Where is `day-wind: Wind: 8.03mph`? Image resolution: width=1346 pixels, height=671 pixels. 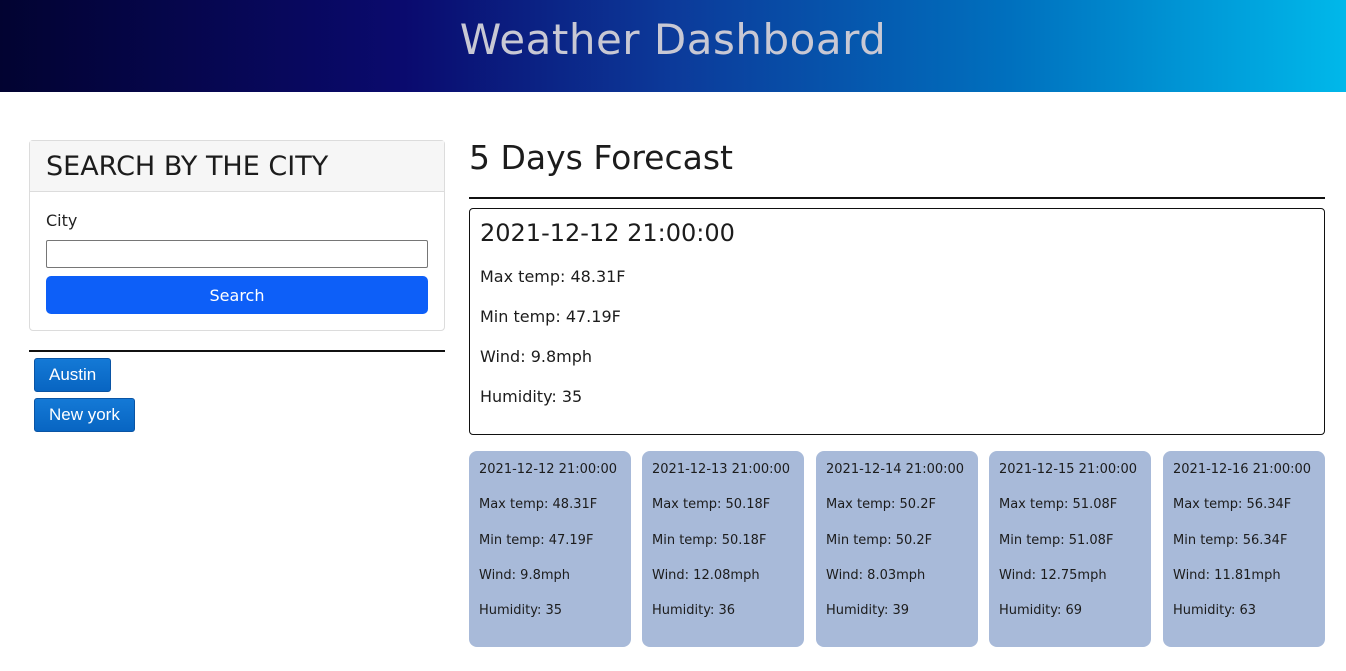
day-wind: Wind: 8.03mph is located at coordinates (876, 575).